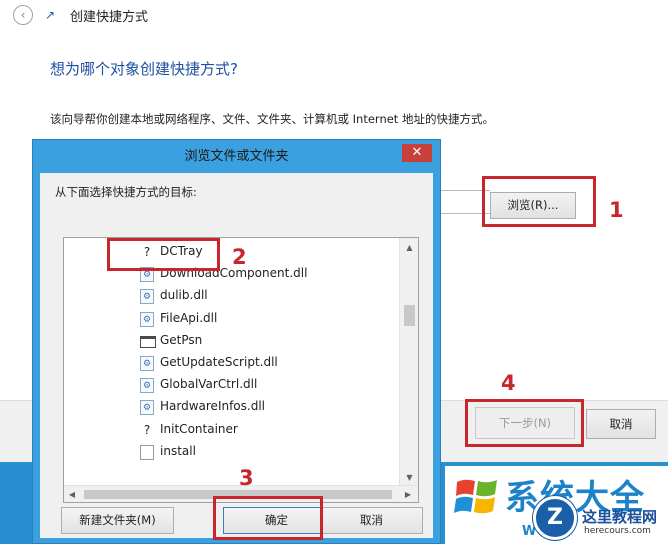 Image resolution: width=668 pixels, height=544 pixels. Describe the element at coordinates (616, 210) in the screenshot. I see `step-number-1: 1` at that location.